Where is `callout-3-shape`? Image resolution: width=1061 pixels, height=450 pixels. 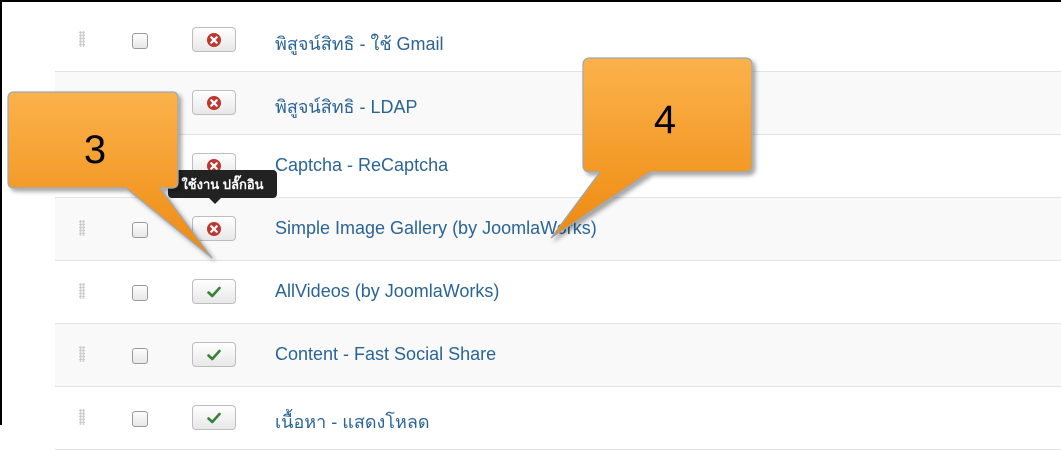 callout-3-shape is located at coordinates (110, 175).